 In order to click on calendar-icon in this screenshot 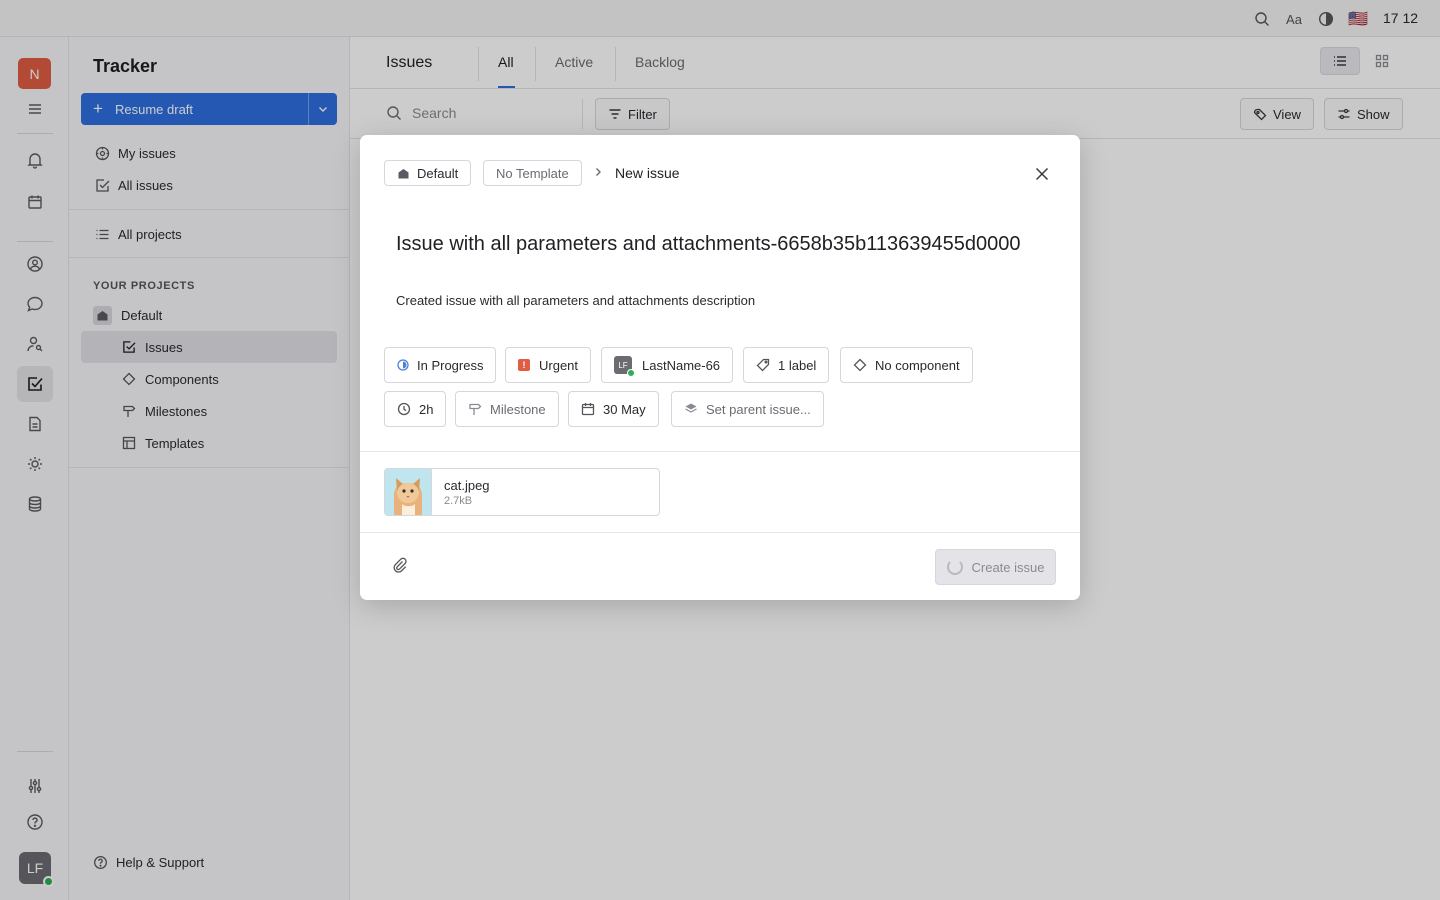, I will do `click(588, 409)`.